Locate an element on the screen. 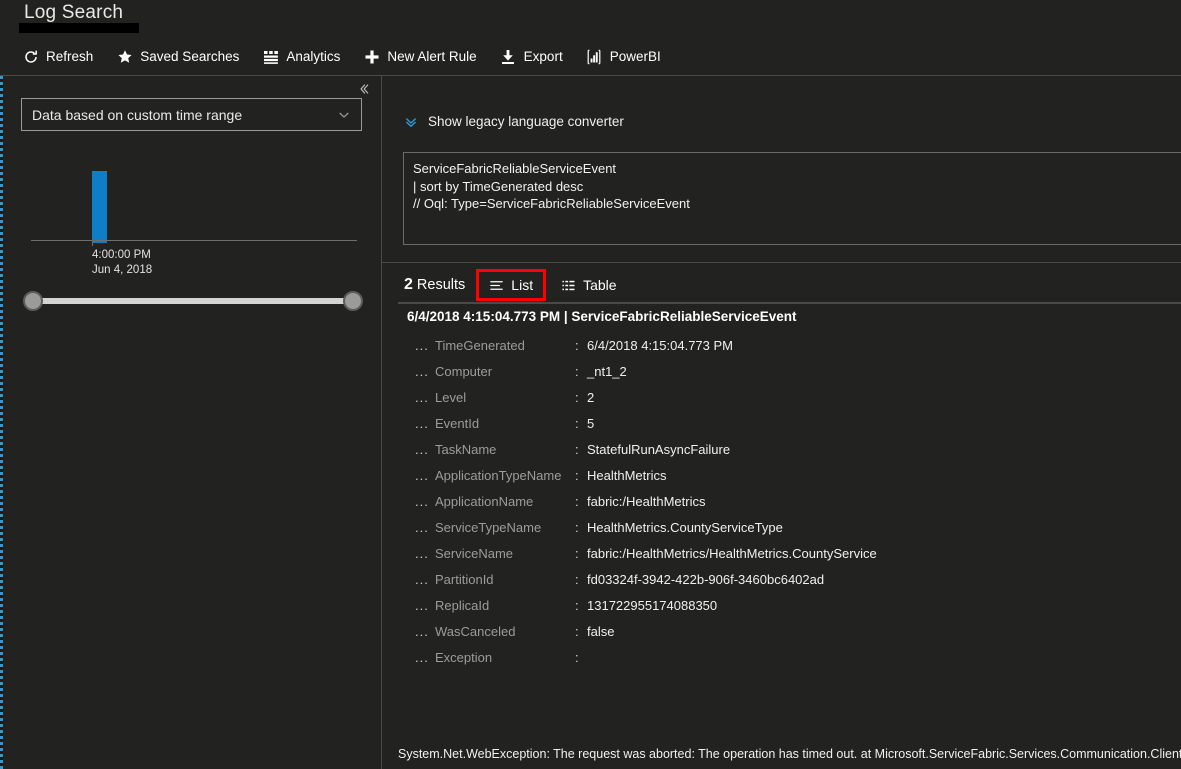 The image size is (1181, 769). redacted-subtitle is located at coordinates (79, 28).